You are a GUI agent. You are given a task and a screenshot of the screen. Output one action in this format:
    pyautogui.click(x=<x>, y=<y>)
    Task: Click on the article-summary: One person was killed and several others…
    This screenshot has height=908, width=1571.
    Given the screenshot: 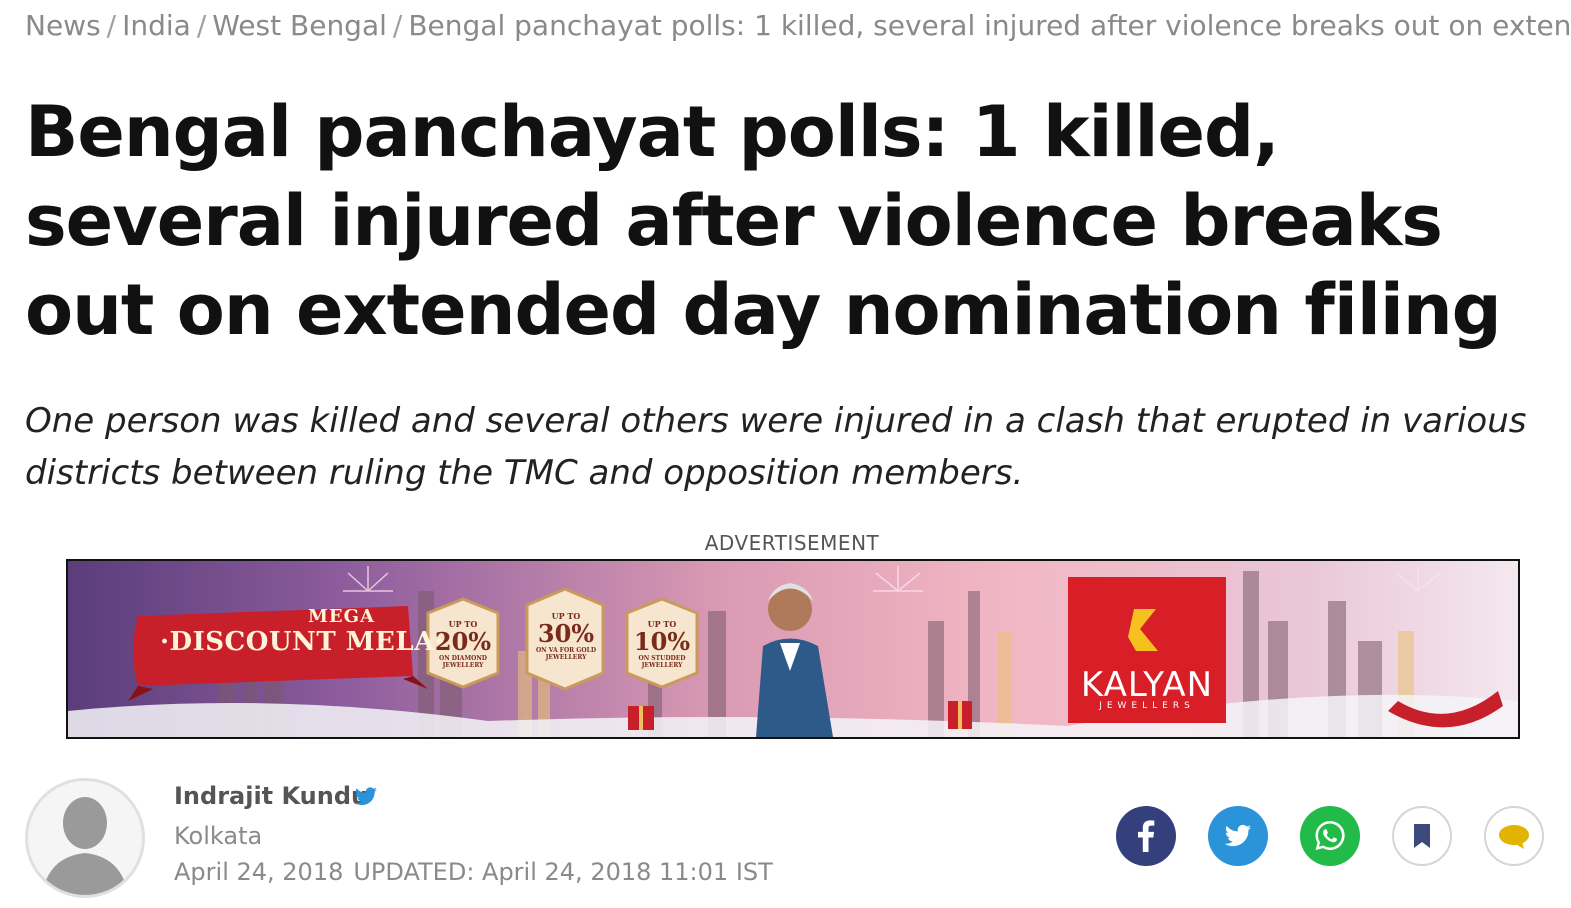 What is the action you would take?
    pyautogui.click(x=776, y=447)
    